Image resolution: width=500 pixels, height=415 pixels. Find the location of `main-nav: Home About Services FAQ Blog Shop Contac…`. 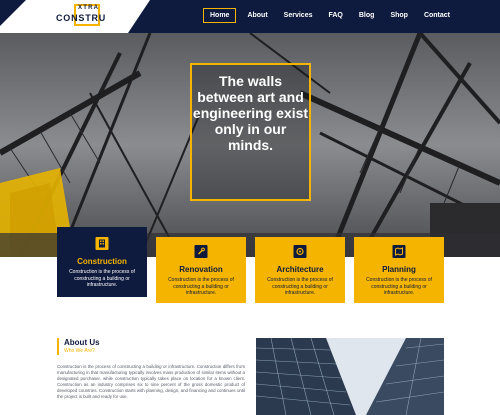

main-nav: Home About Services FAQ Blog Shop Contac… is located at coordinates (332, 15).